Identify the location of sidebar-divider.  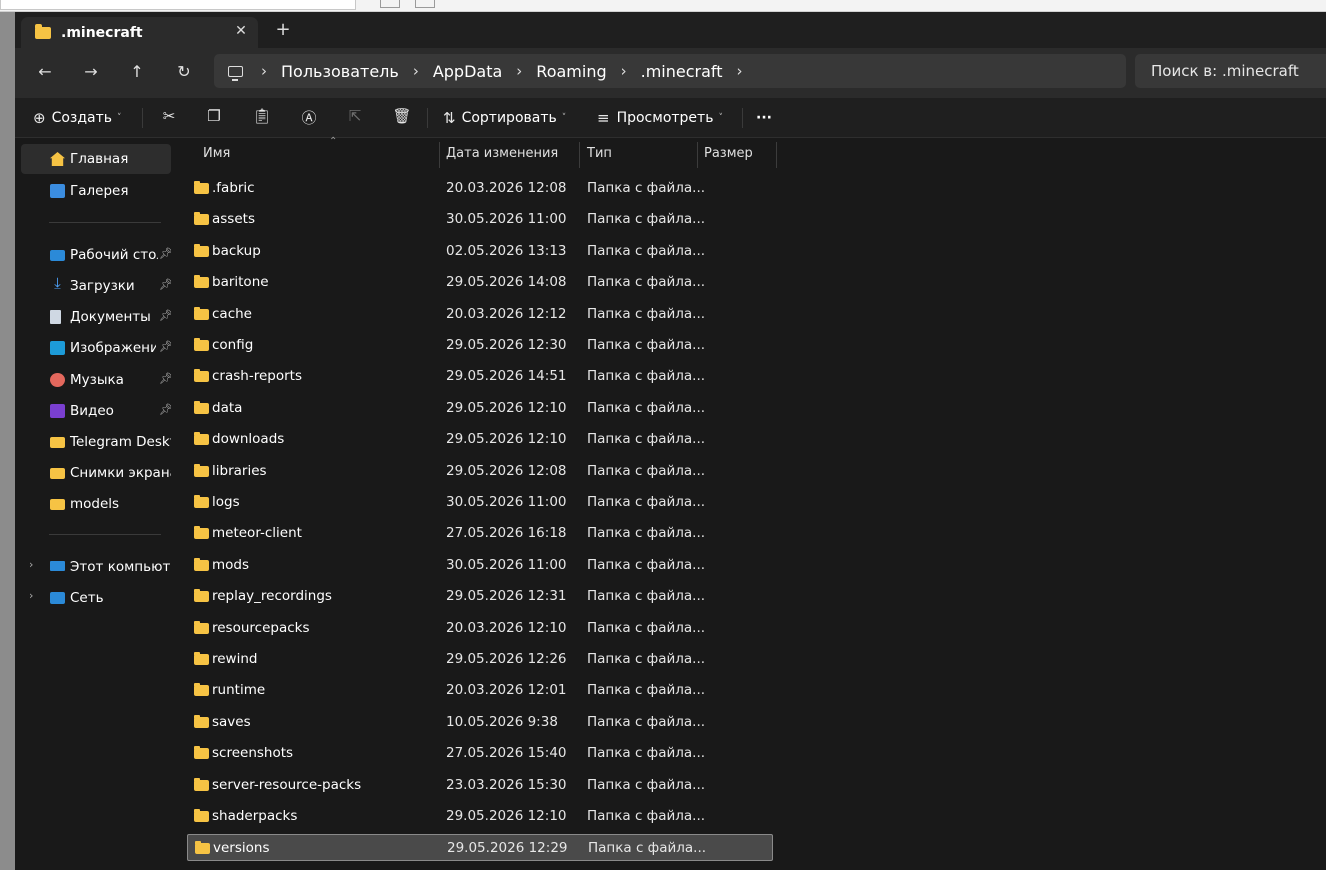
(105, 222).